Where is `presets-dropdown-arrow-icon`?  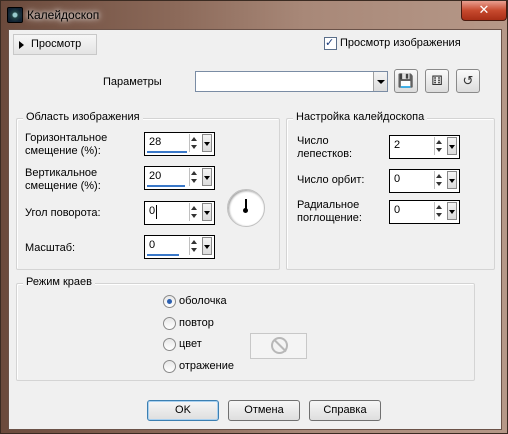
presets-dropdown-arrow-icon is located at coordinates (380, 81).